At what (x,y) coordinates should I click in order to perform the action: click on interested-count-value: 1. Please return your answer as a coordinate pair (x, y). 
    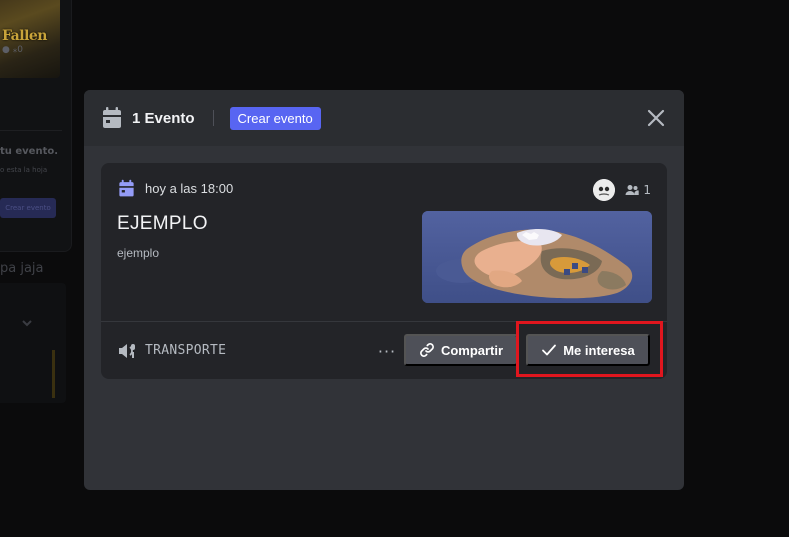
    Looking at the image, I should click on (647, 190).